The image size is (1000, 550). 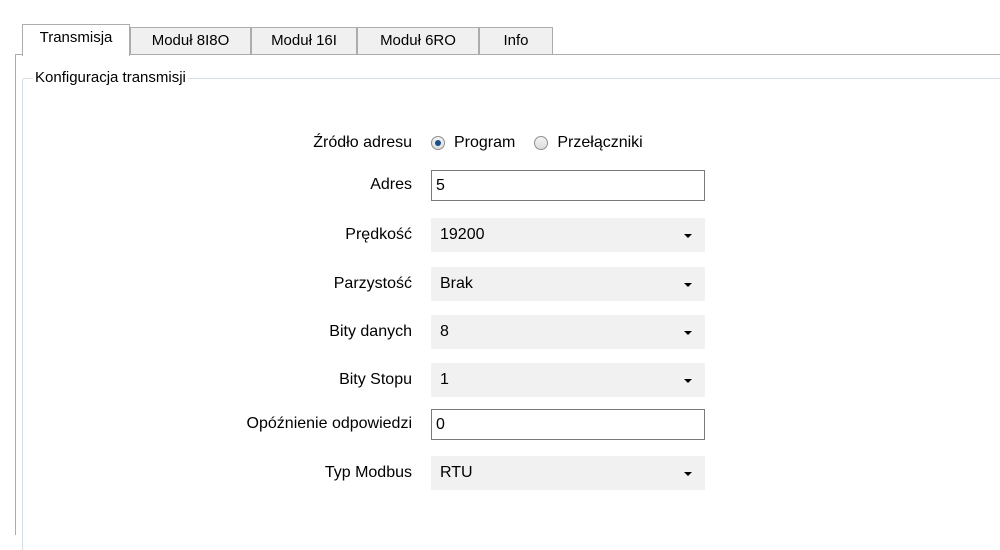 What do you see at coordinates (484, 143) in the screenshot?
I see `radio-program-label: Program` at bounding box center [484, 143].